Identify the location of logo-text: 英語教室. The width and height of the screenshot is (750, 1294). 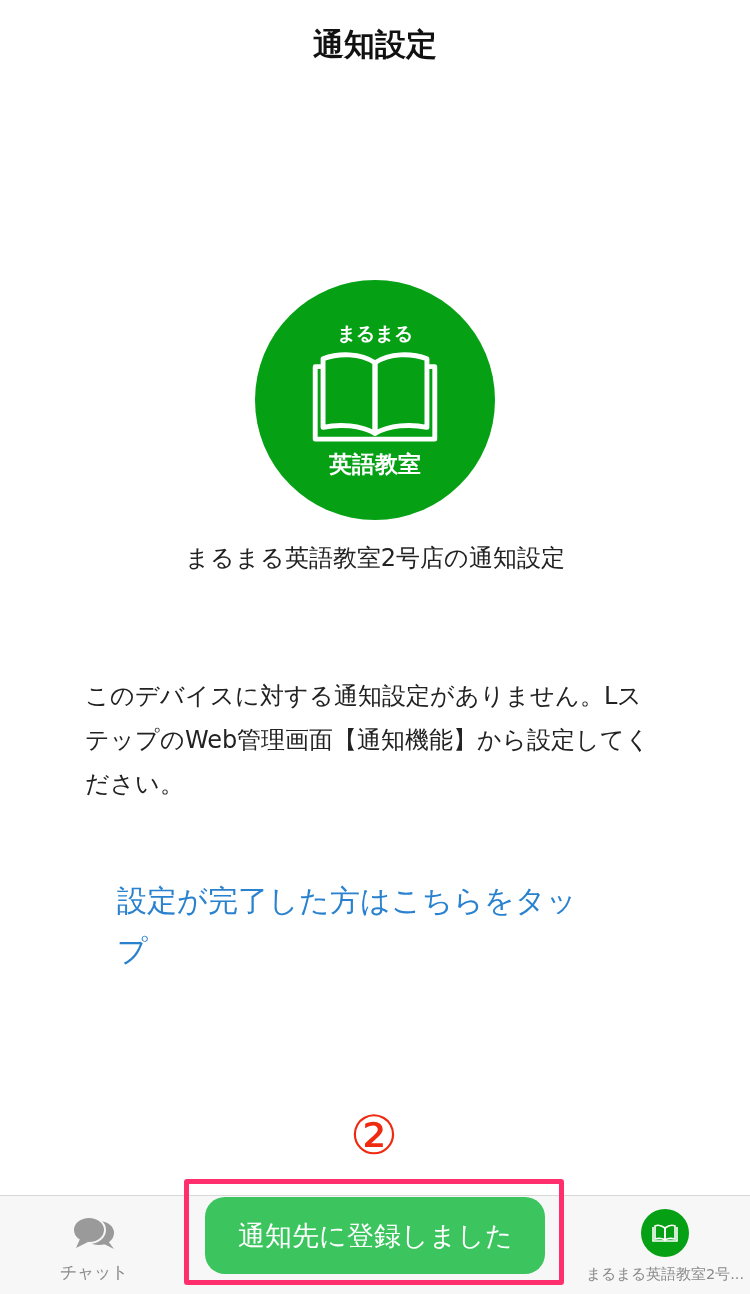
(375, 464).